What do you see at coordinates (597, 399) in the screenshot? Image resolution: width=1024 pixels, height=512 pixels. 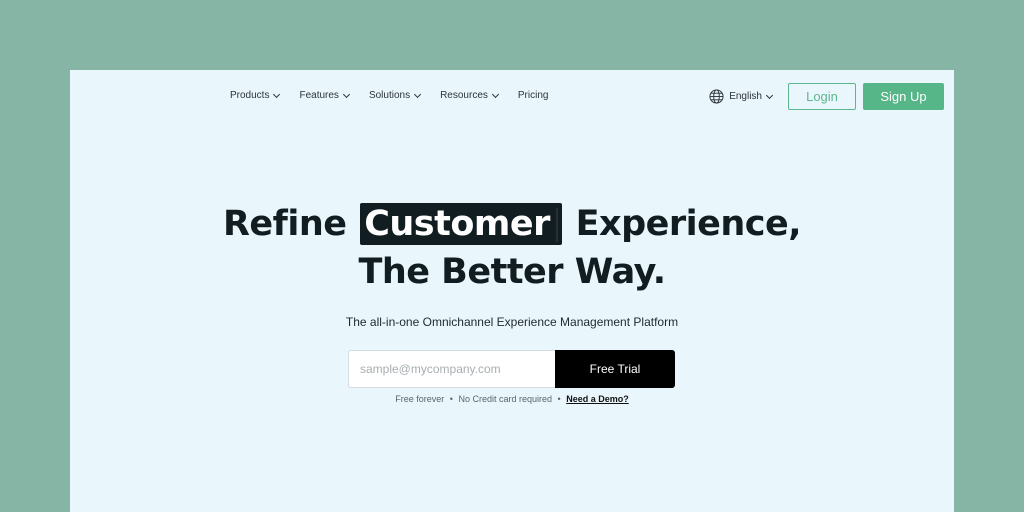 I see `need-demo-link: Need a Demo?` at bounding box center [597, 399].